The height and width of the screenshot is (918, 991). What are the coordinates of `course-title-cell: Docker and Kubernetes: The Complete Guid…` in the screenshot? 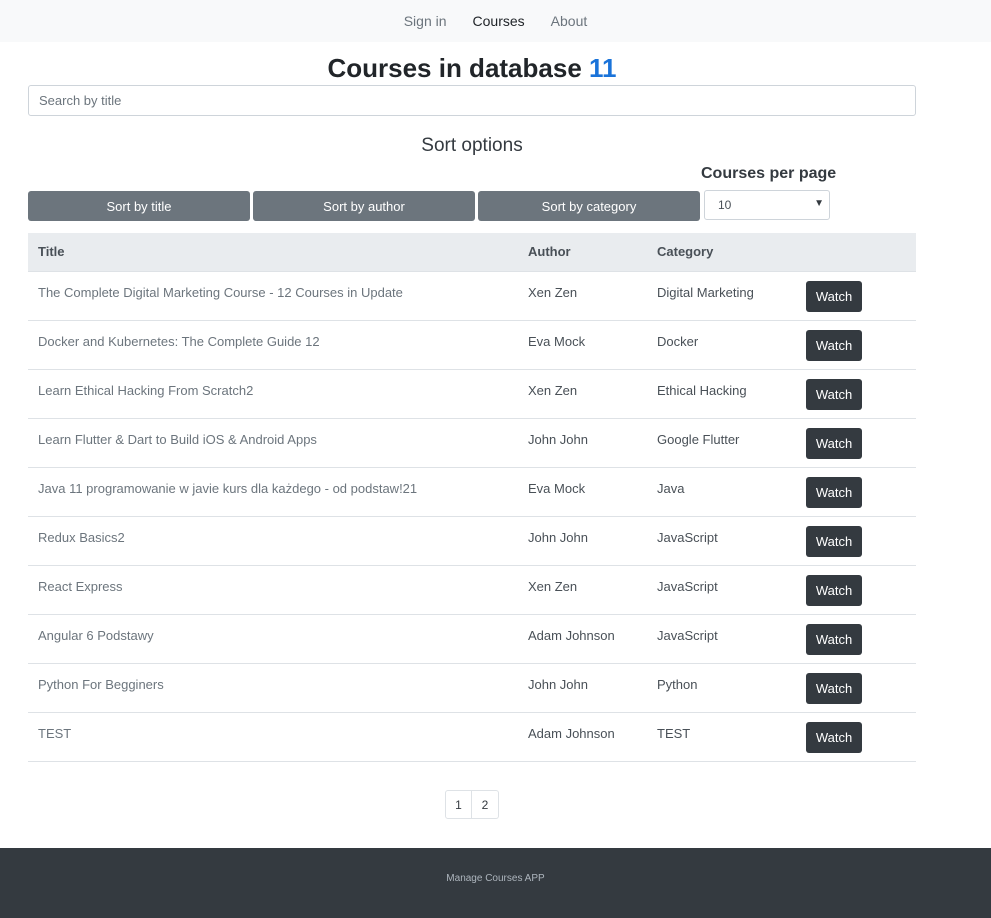 It's located at (273, 345).